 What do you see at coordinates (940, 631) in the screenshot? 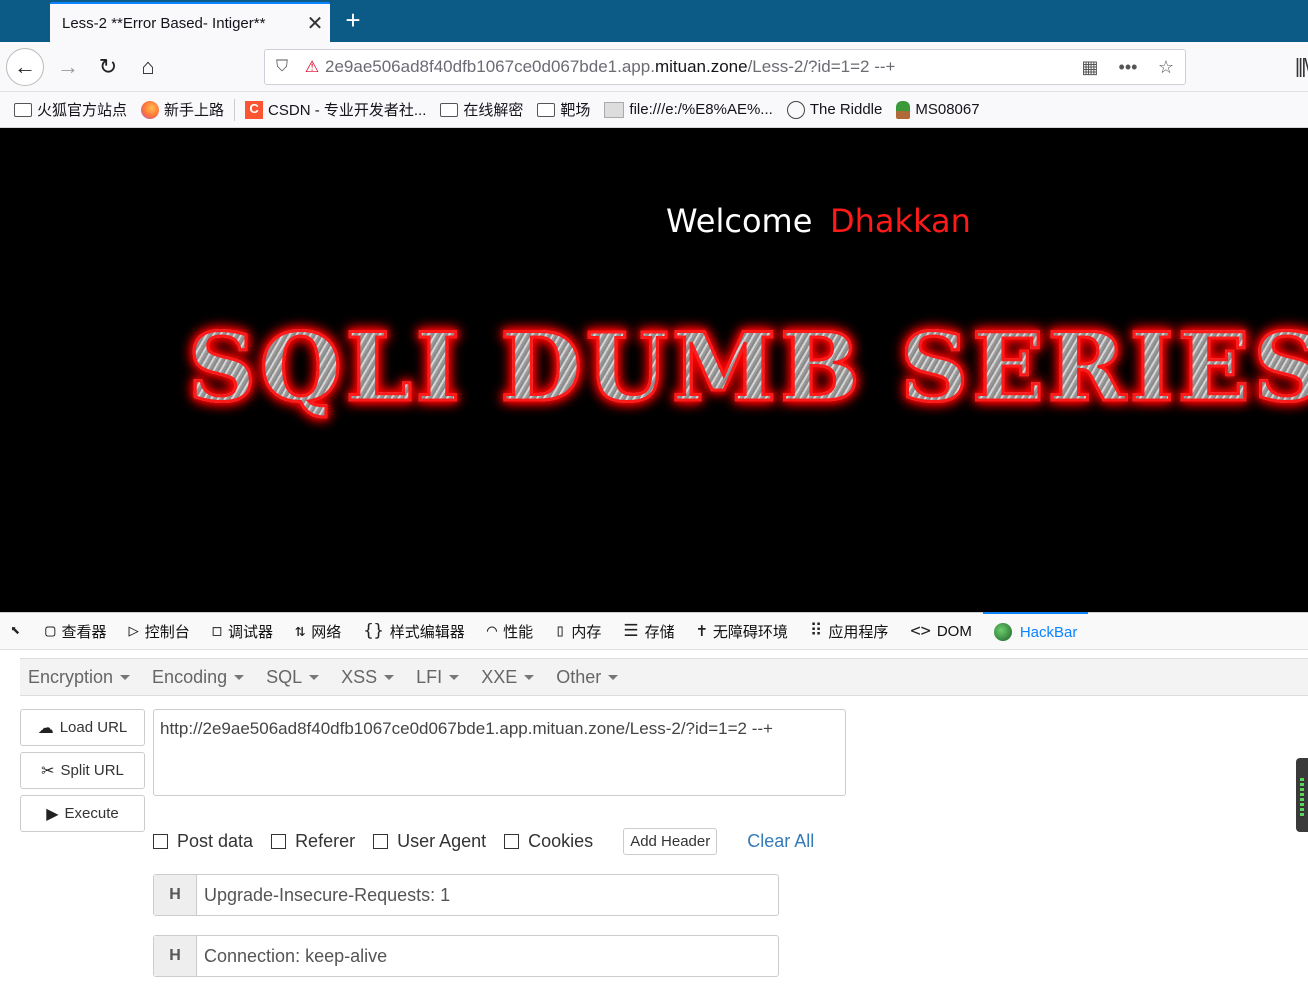
I see `tab-dom: <> DOM` at bounding box center [940, 631].